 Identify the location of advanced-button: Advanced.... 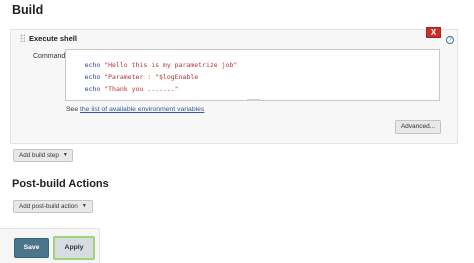
(418, 127).